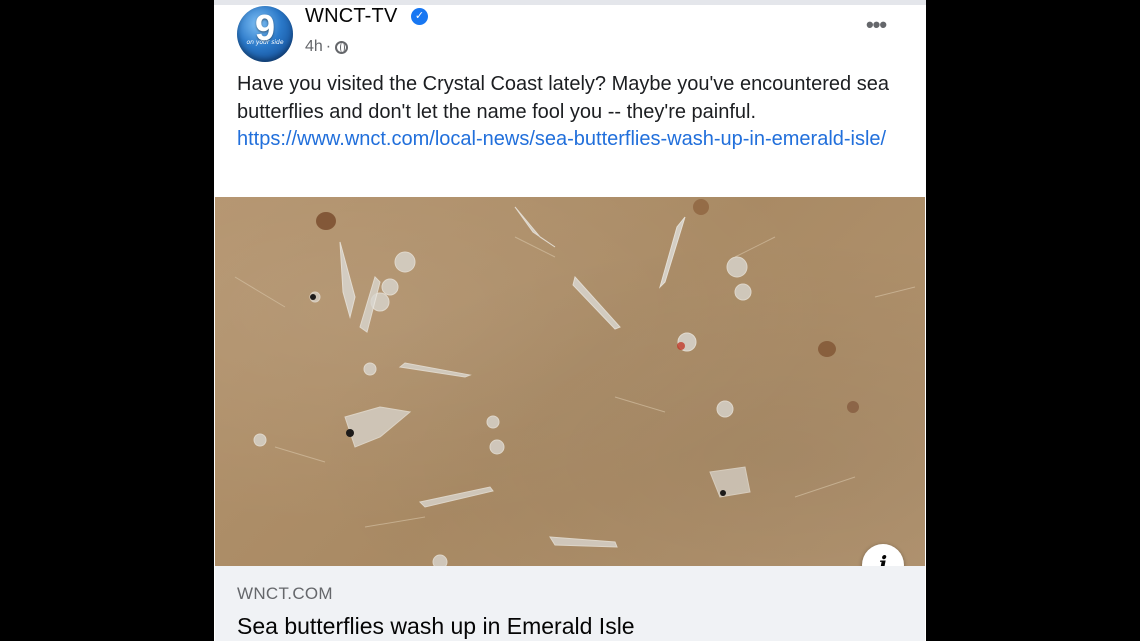 This screenshot has height=641, width=1140. What do you see at coordinates (342, 47) in the screenshot?
I see `globe-icon` at bounding box center [342, 47].